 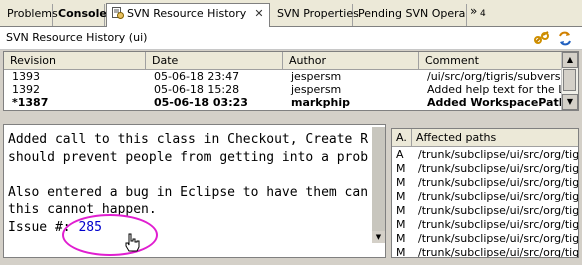 What do you see at coordinates (201, 102) in the screenshot?
I see `date-cell: 05-06-18 03:23` at bounding box center [201, 102].